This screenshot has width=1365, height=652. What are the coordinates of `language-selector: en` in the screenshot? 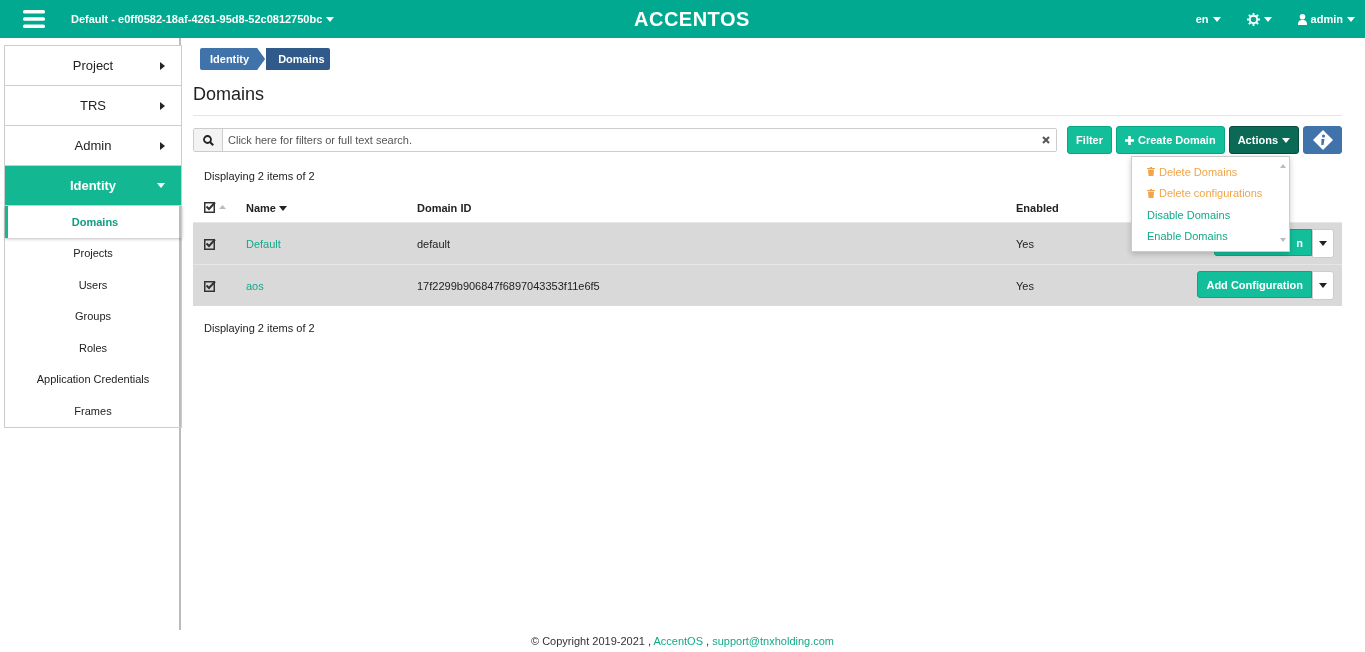 It's located at (1208, 19).